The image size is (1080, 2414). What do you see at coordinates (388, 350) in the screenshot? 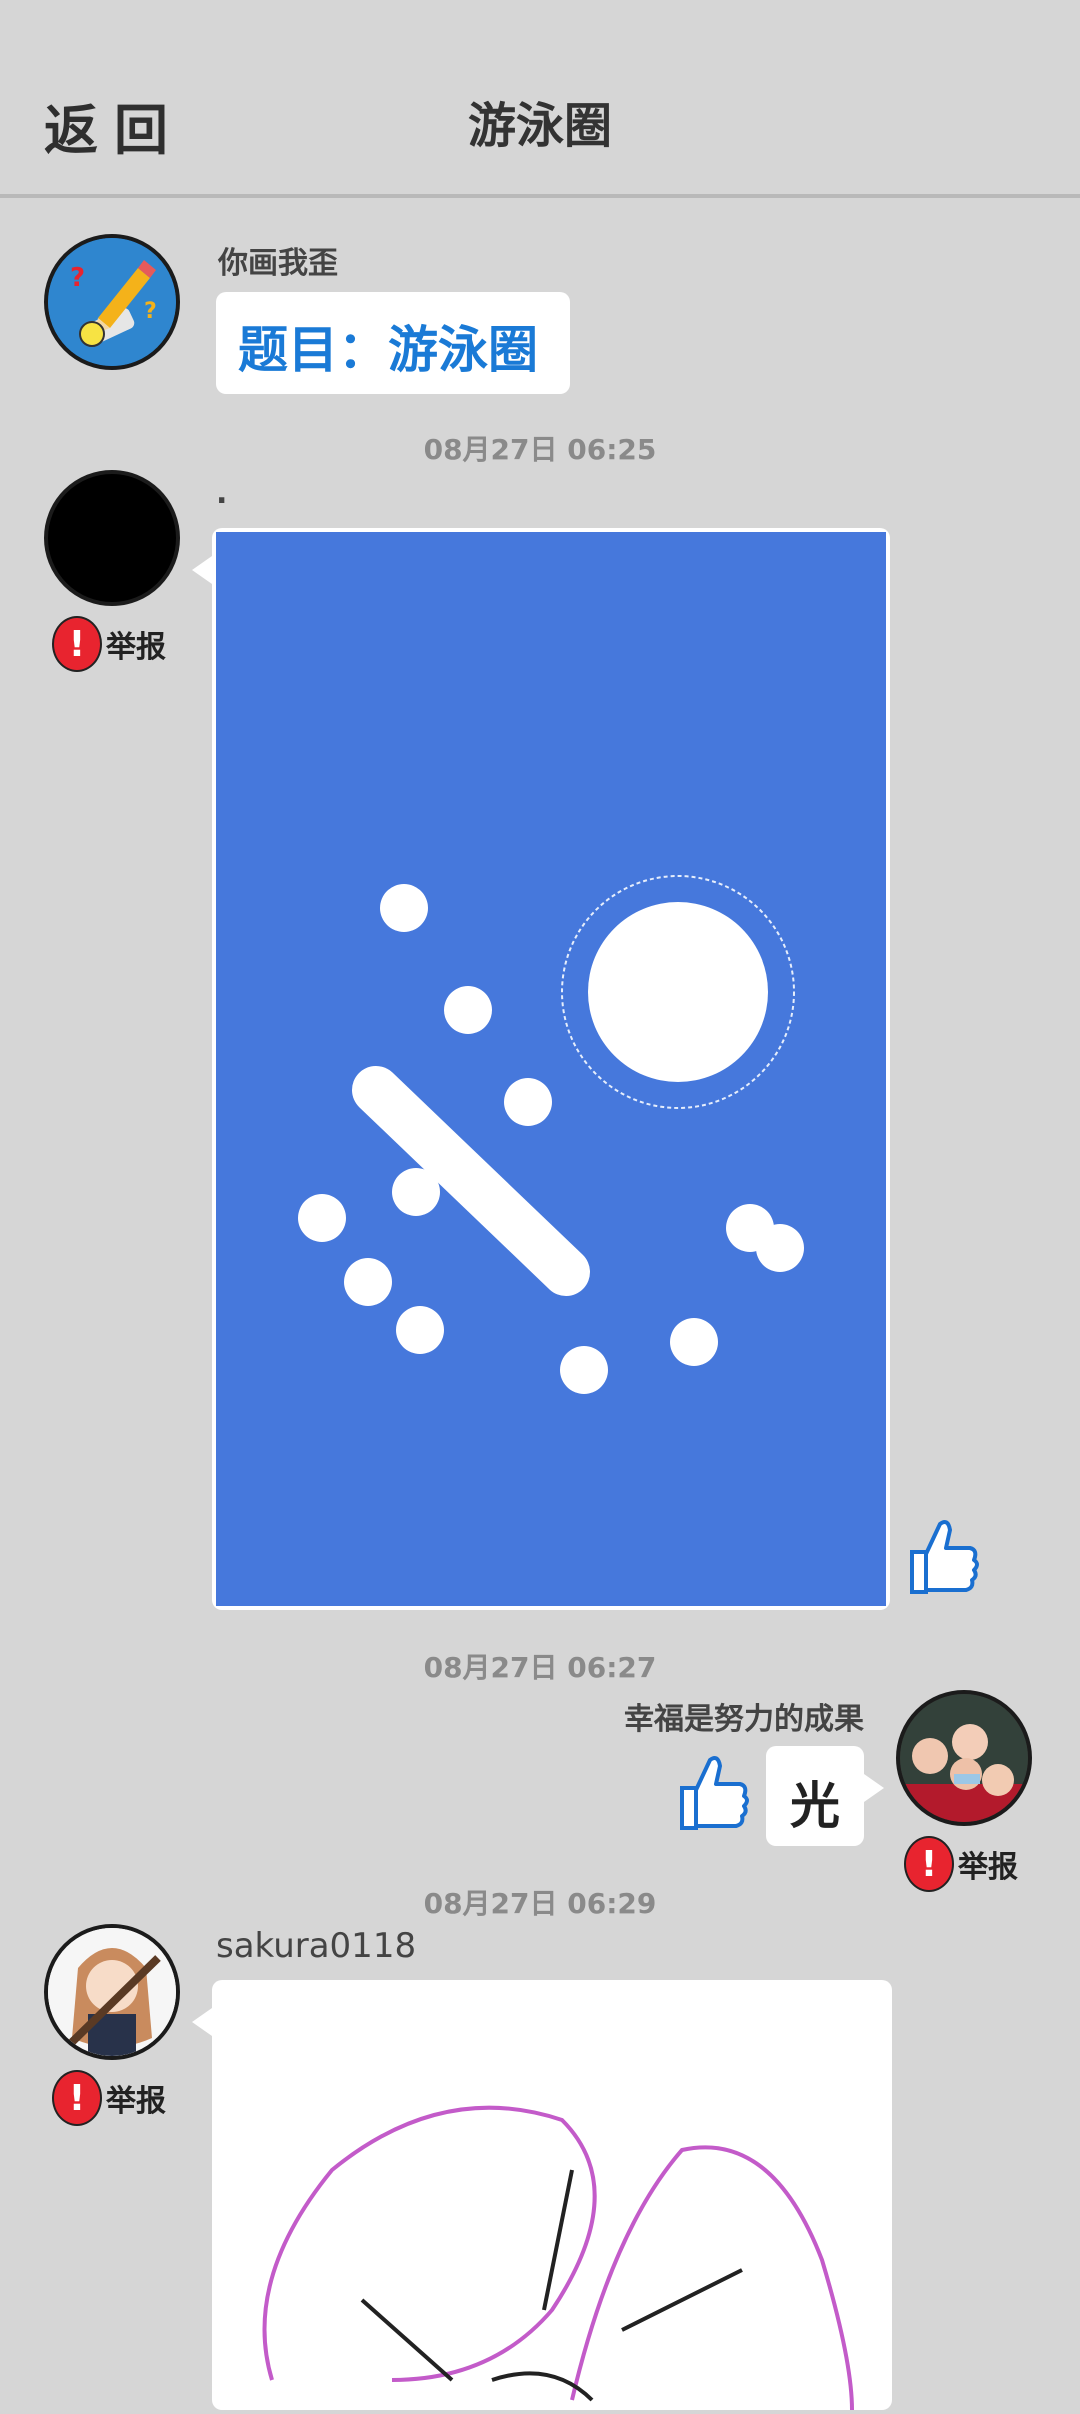
I see `topic-text: 题目：游泳圈` at bounding box center [388, 350].